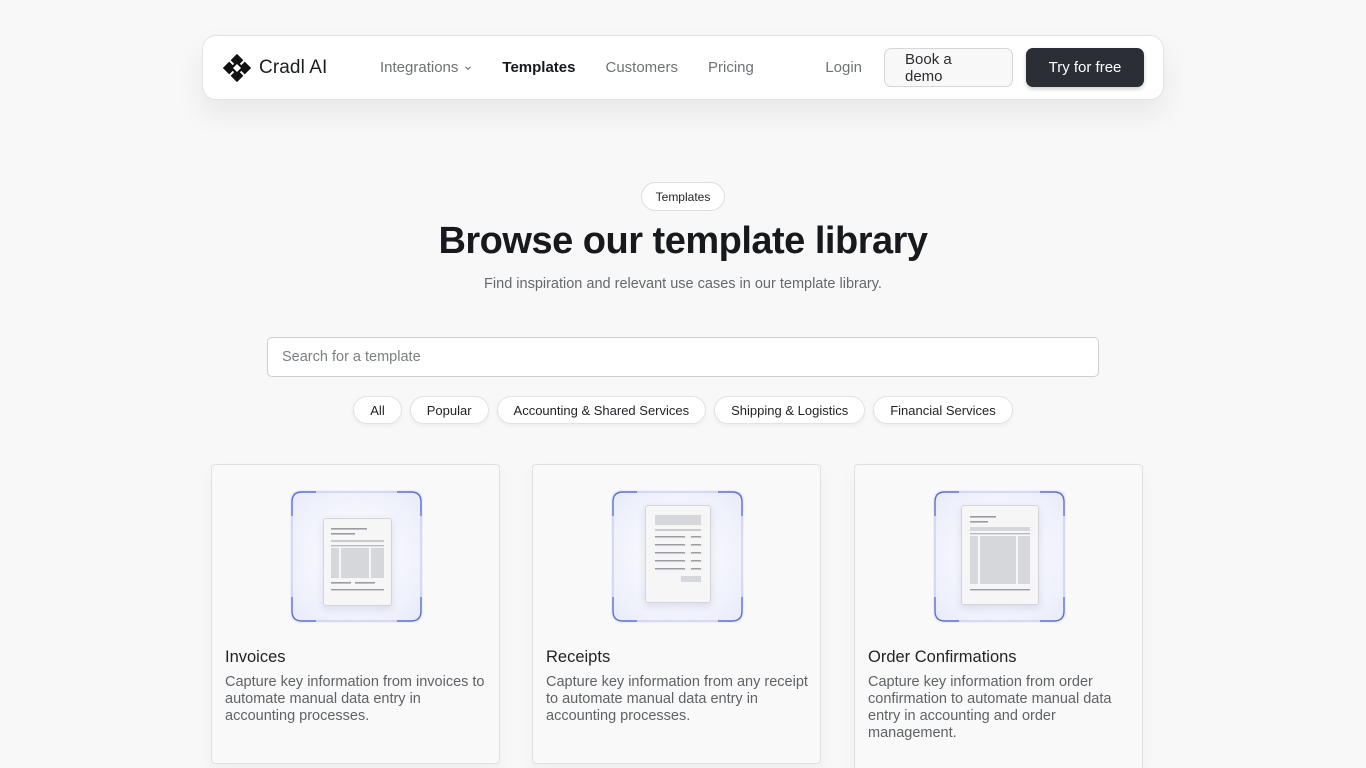 The width and height of the screenshot is (1366, 768). I want to click on invoice-document-icon, so click(356, 556).